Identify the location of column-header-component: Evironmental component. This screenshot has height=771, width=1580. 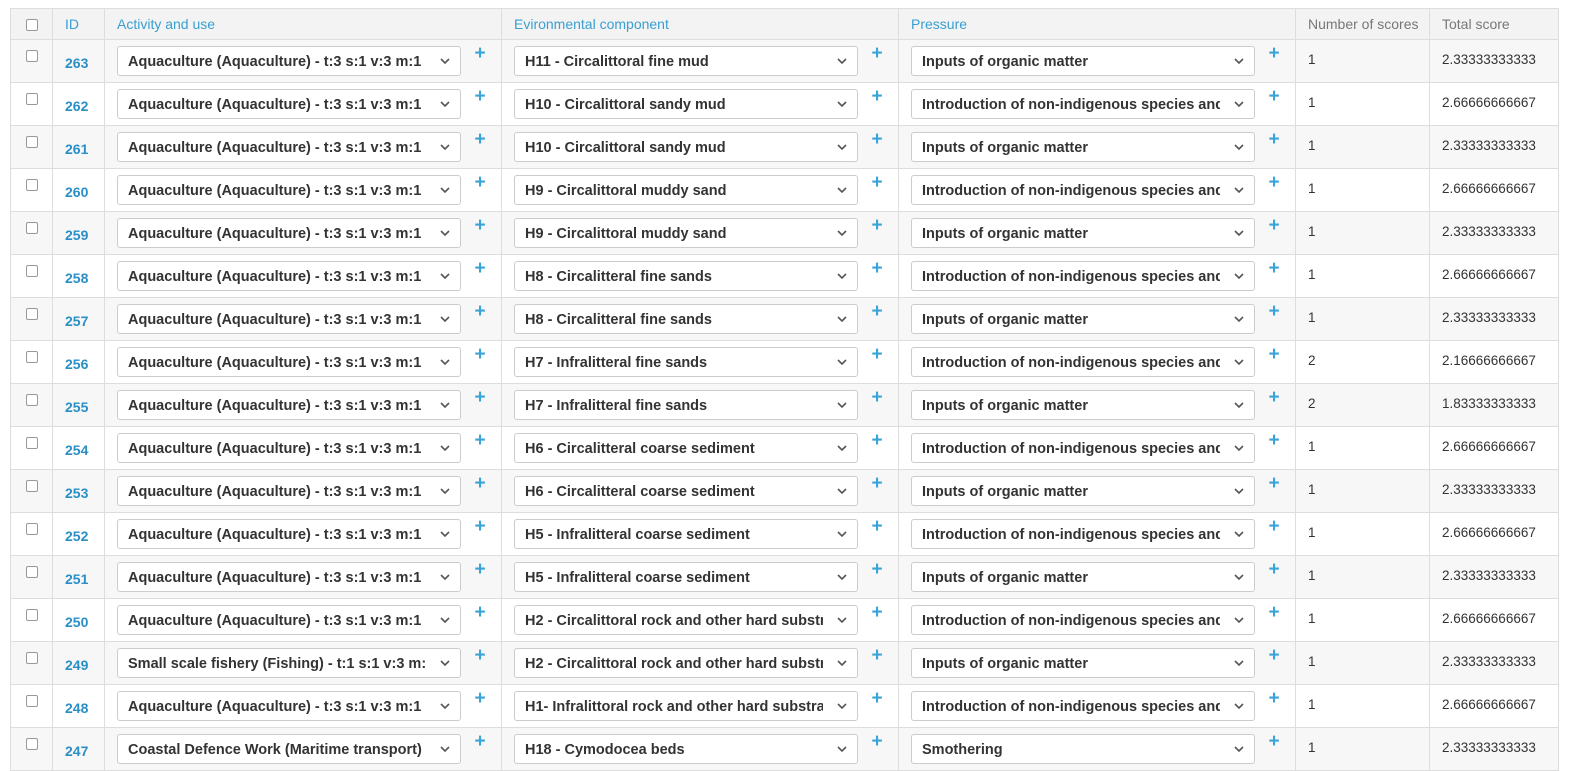
(700, 24).